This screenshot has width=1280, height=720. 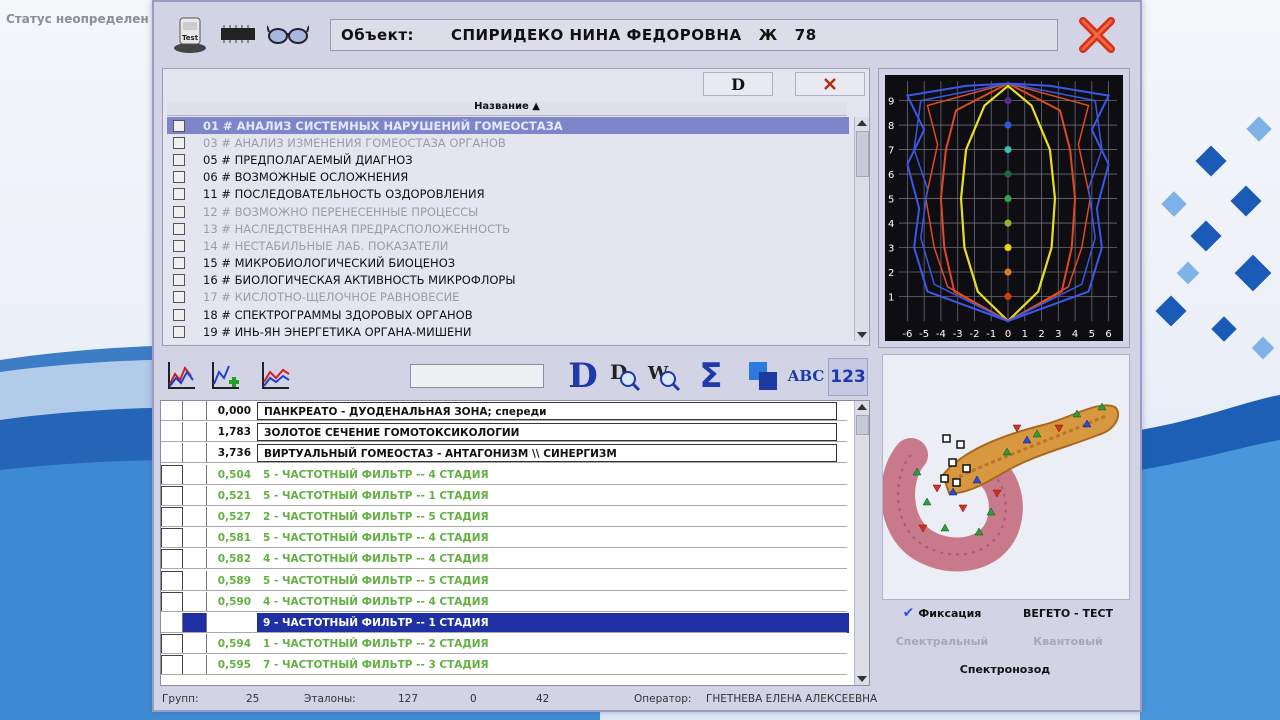 I want to click on list-item: 15 # МИКРОБИОЛОГИЧЕСКИЙ БИОЦЕНОЗ, so click(x=508, y=263).